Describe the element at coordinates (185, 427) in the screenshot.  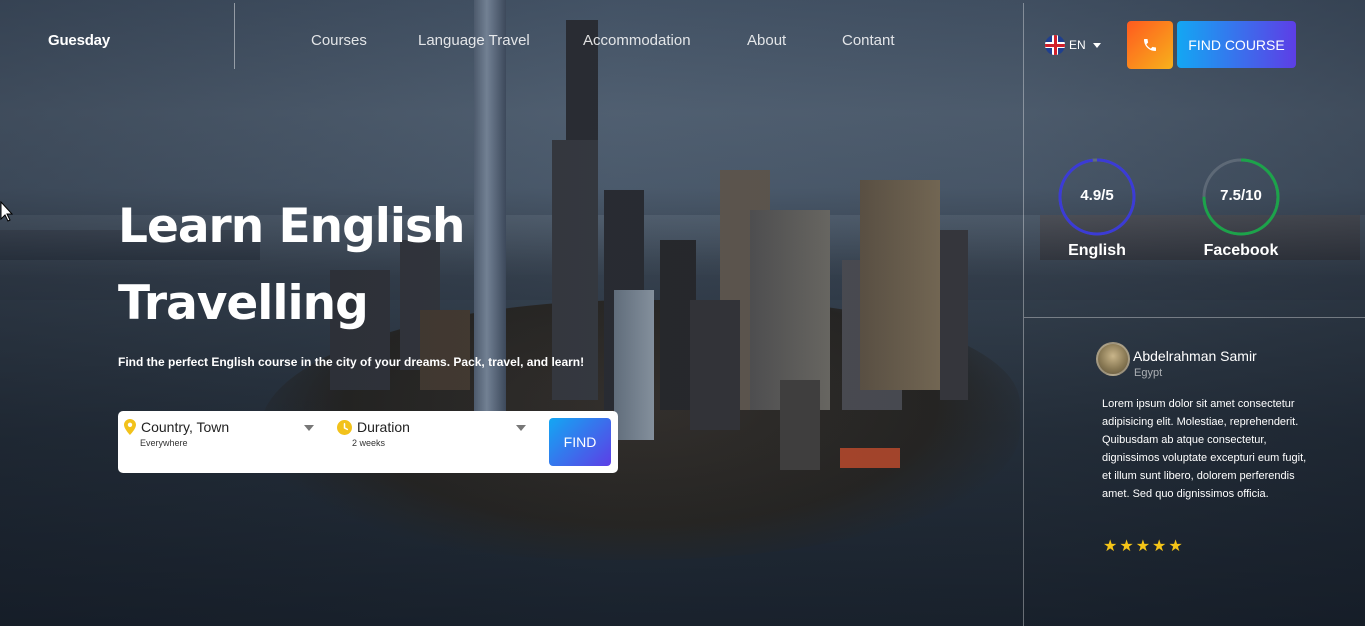
I see `location-label: Country, Town` at that location.